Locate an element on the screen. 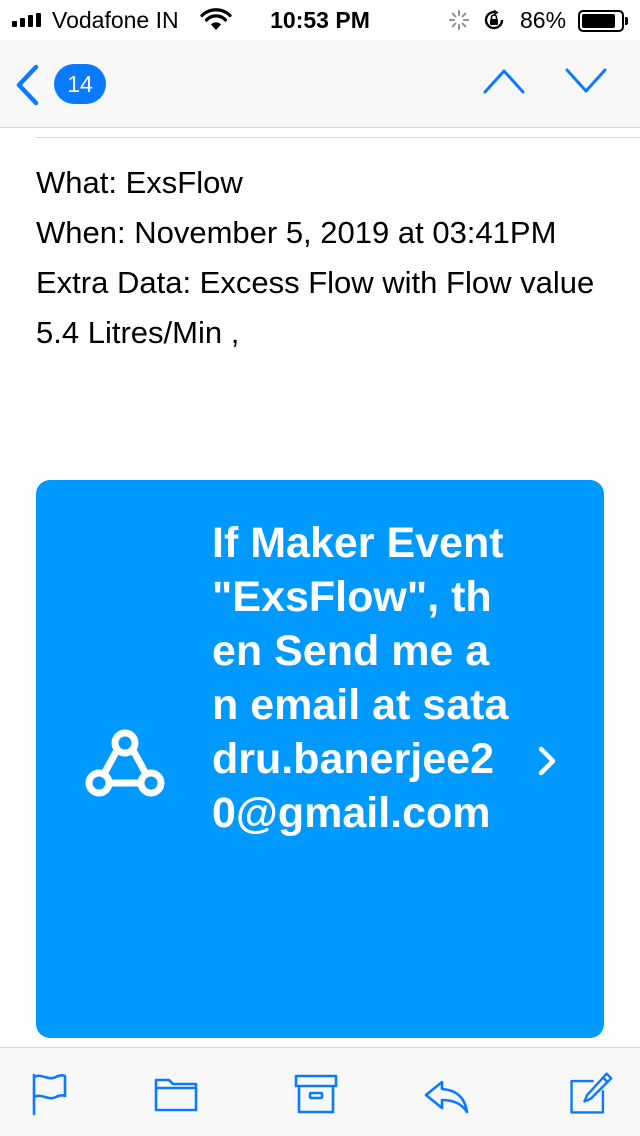 The image size is (640, 1136). battery-nub is located at coordinates (626, 21).